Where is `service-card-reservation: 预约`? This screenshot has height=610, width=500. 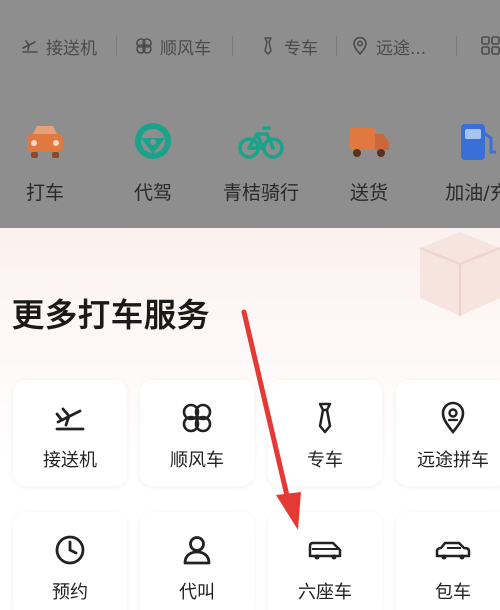 service-card-reservation: 预约 is located at coordinates (70, 561).